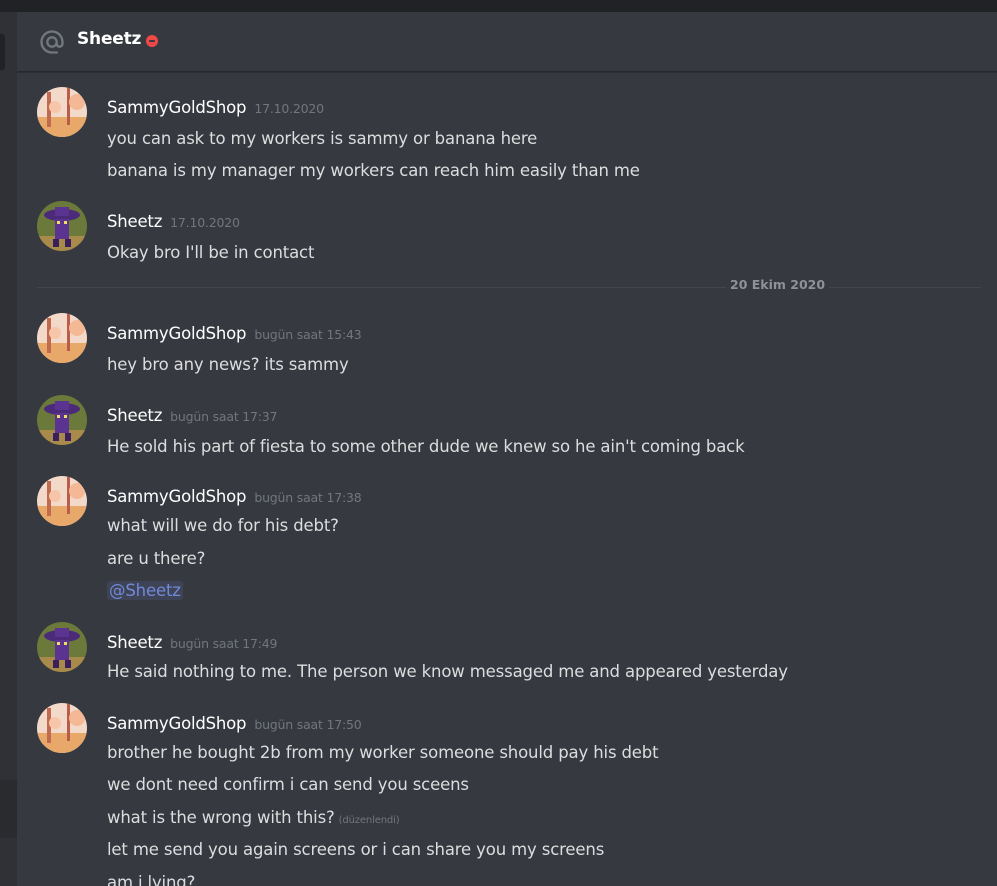 The image size is (997, 886). I want to click on message-author: Sheetz 17.10.2020, so click(173, 221).